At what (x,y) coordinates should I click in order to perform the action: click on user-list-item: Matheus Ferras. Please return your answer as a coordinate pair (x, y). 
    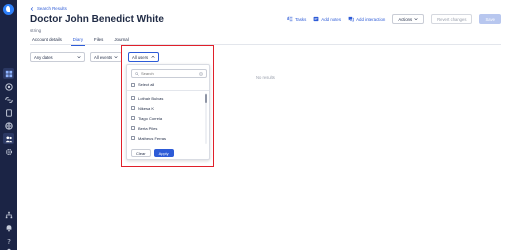
    Looking at the image, I should click on (168, 138).